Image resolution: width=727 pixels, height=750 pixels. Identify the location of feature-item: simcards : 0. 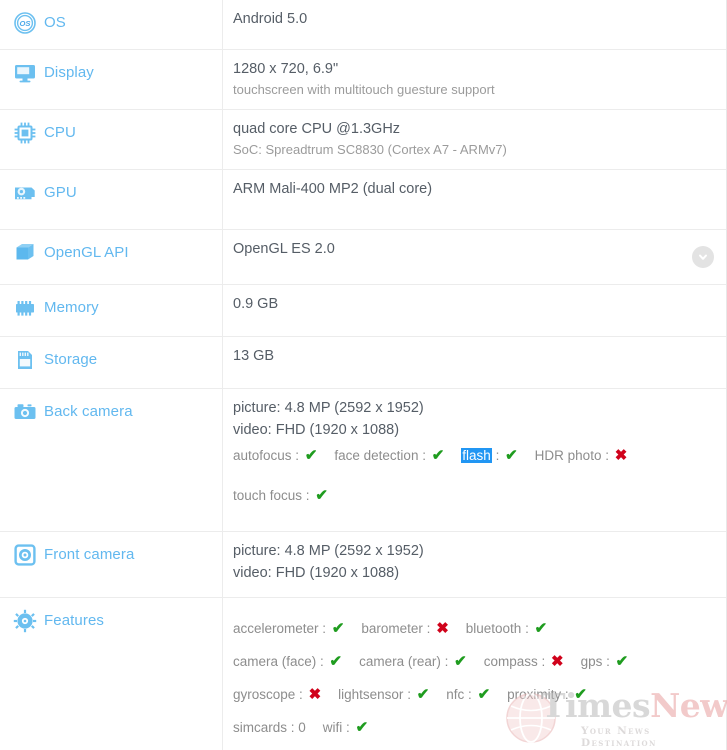
(269, 727).